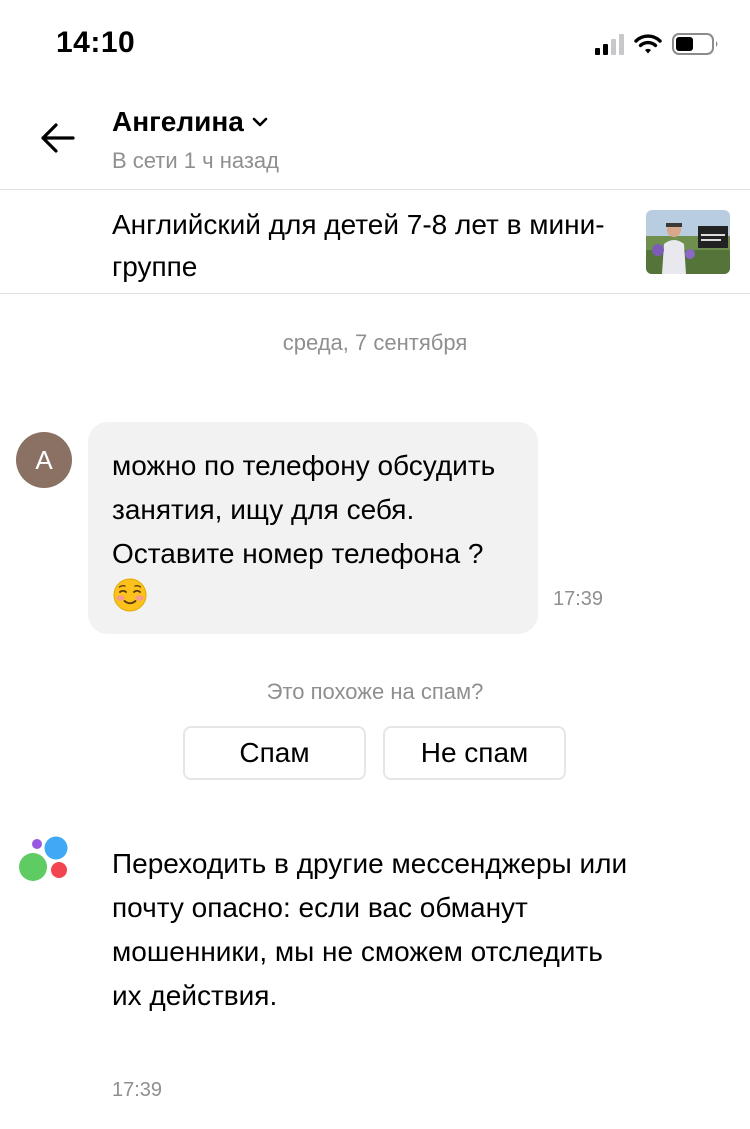 This screenshot has width=750, height=1129. I want to click on sender-avatar: A, so click(44, 460).